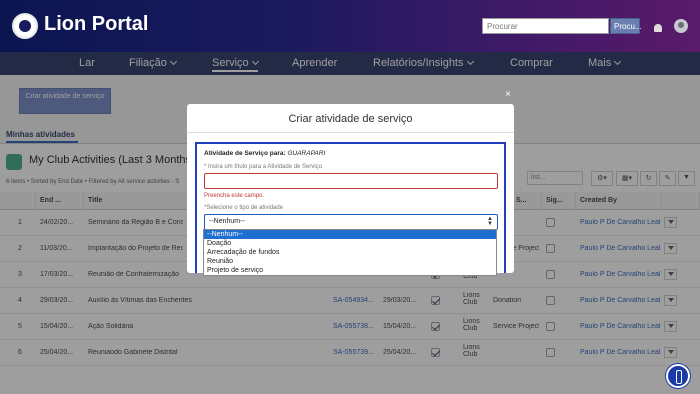  What do you see at coordinates (25, 26) in the screenshot?
I see `lions-logo-icon` at bounding box center [25, 26].